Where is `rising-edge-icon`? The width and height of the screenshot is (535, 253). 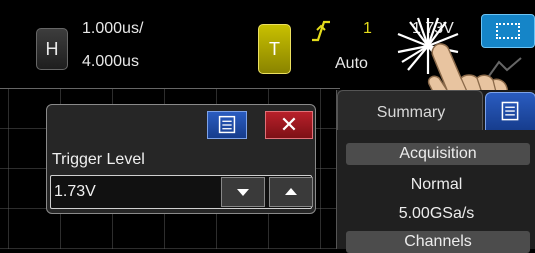 rising-edge-icon is located at coordinates (321, 31).